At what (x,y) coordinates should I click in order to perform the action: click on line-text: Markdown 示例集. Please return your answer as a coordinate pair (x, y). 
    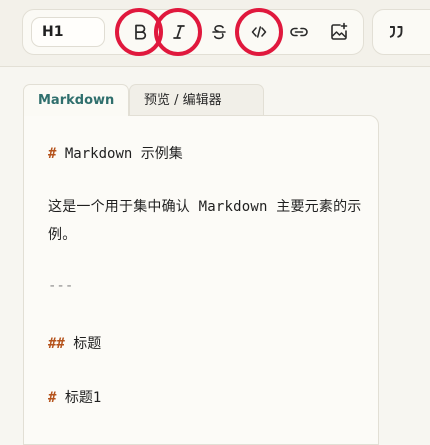
    Looking at the image, I should click on (119, 154).